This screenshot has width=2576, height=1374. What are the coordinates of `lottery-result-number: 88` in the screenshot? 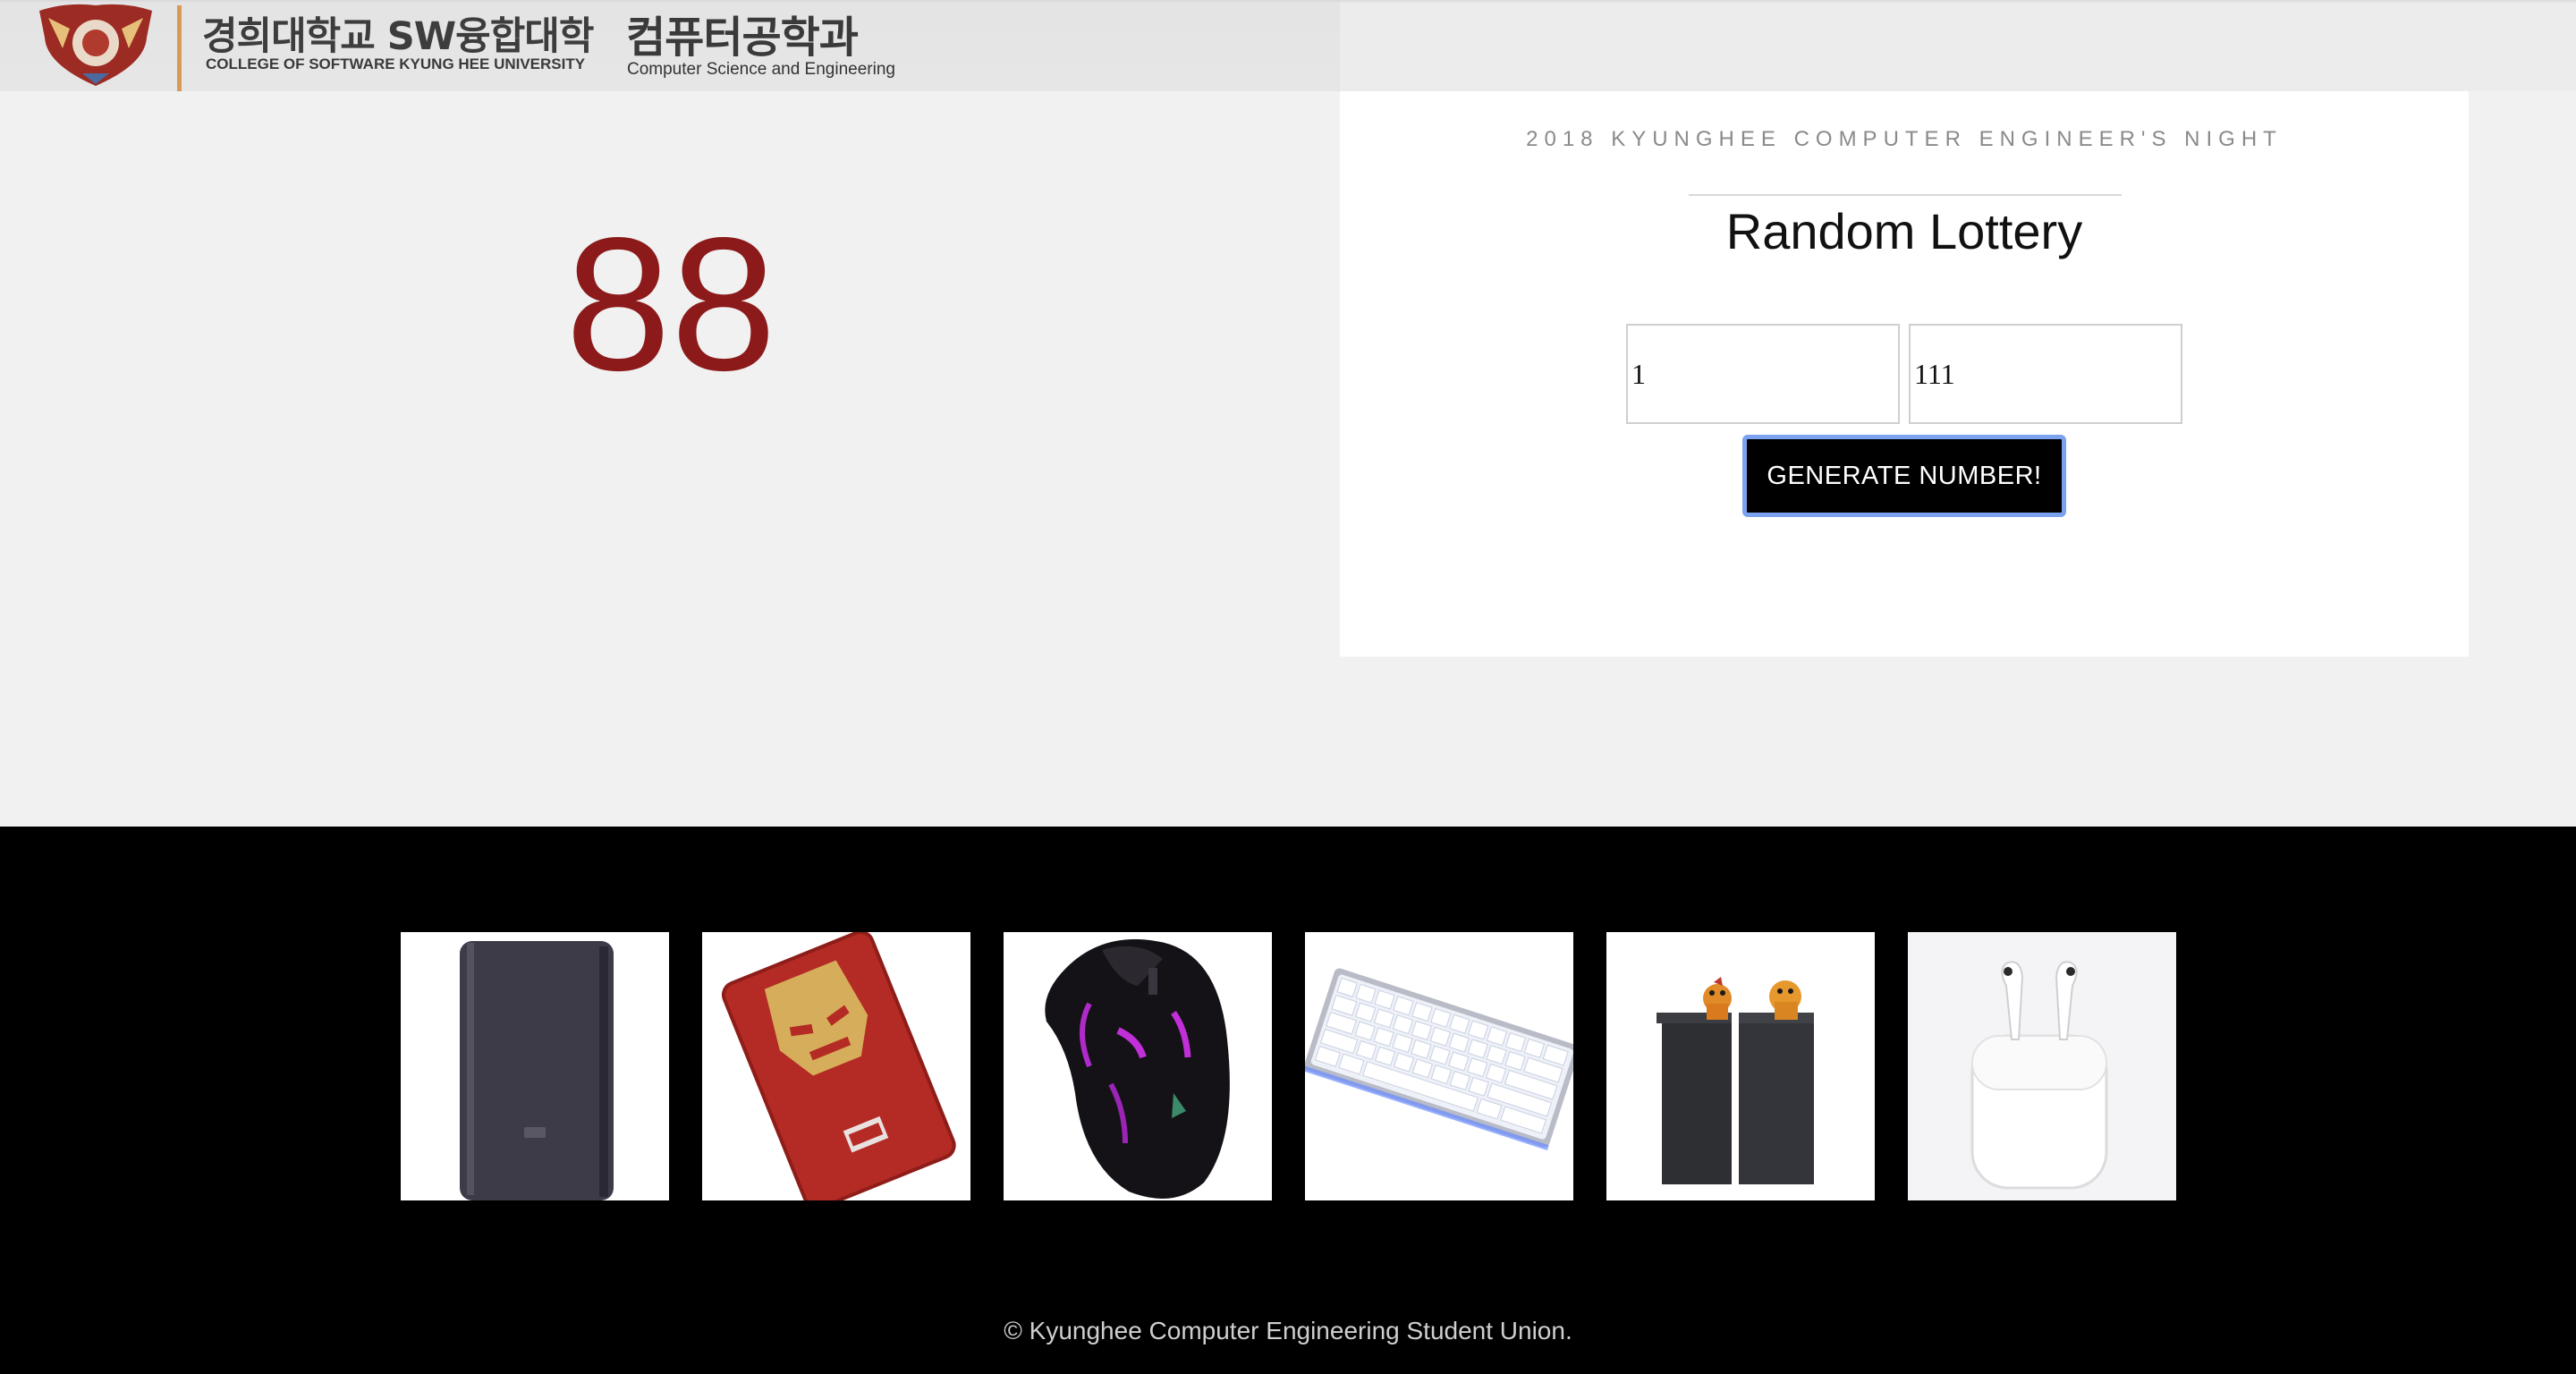 It's located at (670, 304).